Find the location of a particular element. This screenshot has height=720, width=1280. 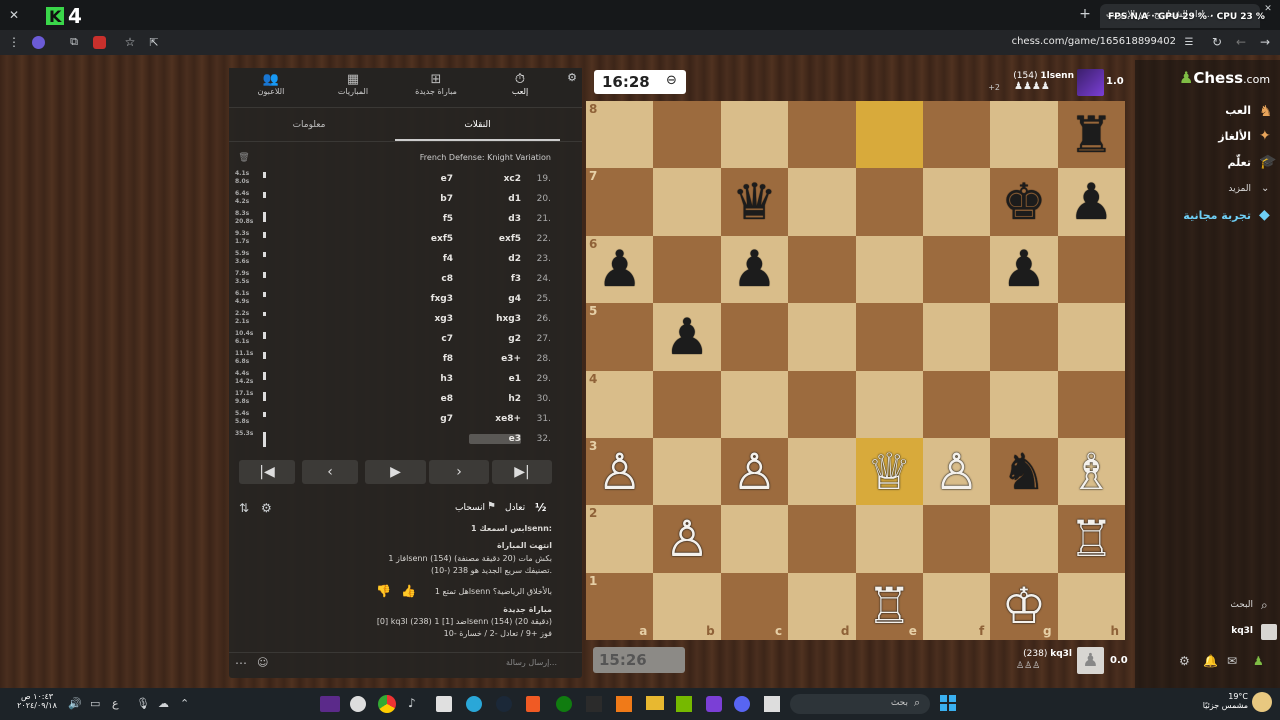

brave-icon is located at coordinates (533, 704).